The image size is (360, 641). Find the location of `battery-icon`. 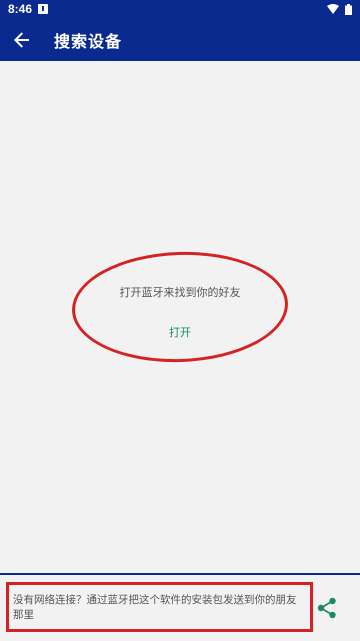

battery-icon is located at coordinates (348, 9).